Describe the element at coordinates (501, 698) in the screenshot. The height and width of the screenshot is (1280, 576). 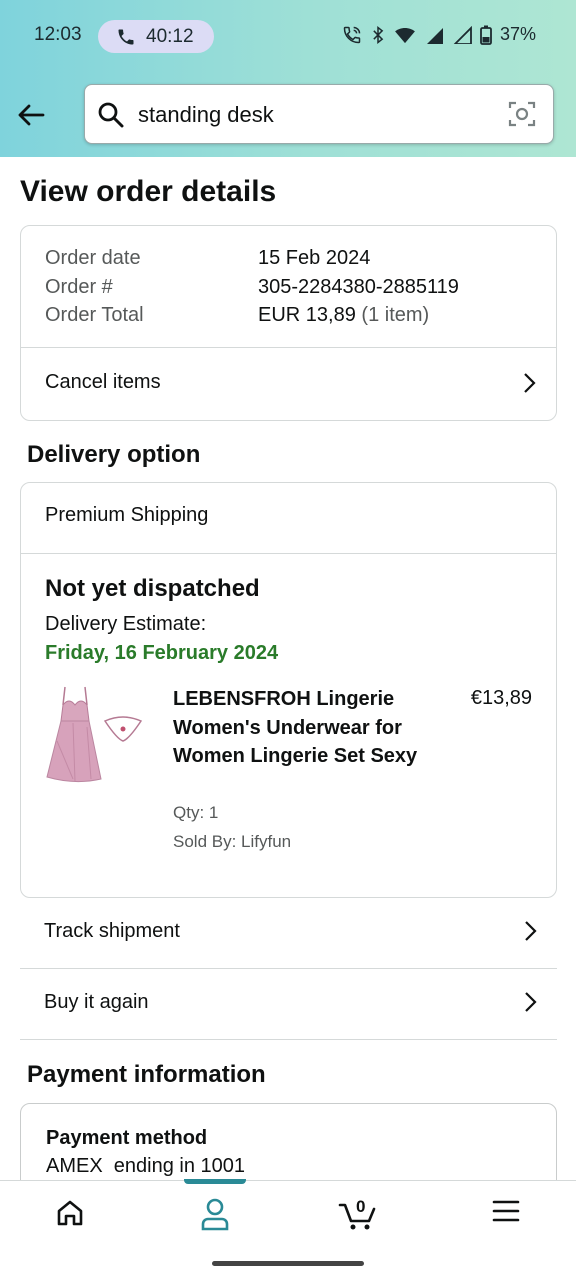
I see `product-price: €13,89` at that location.